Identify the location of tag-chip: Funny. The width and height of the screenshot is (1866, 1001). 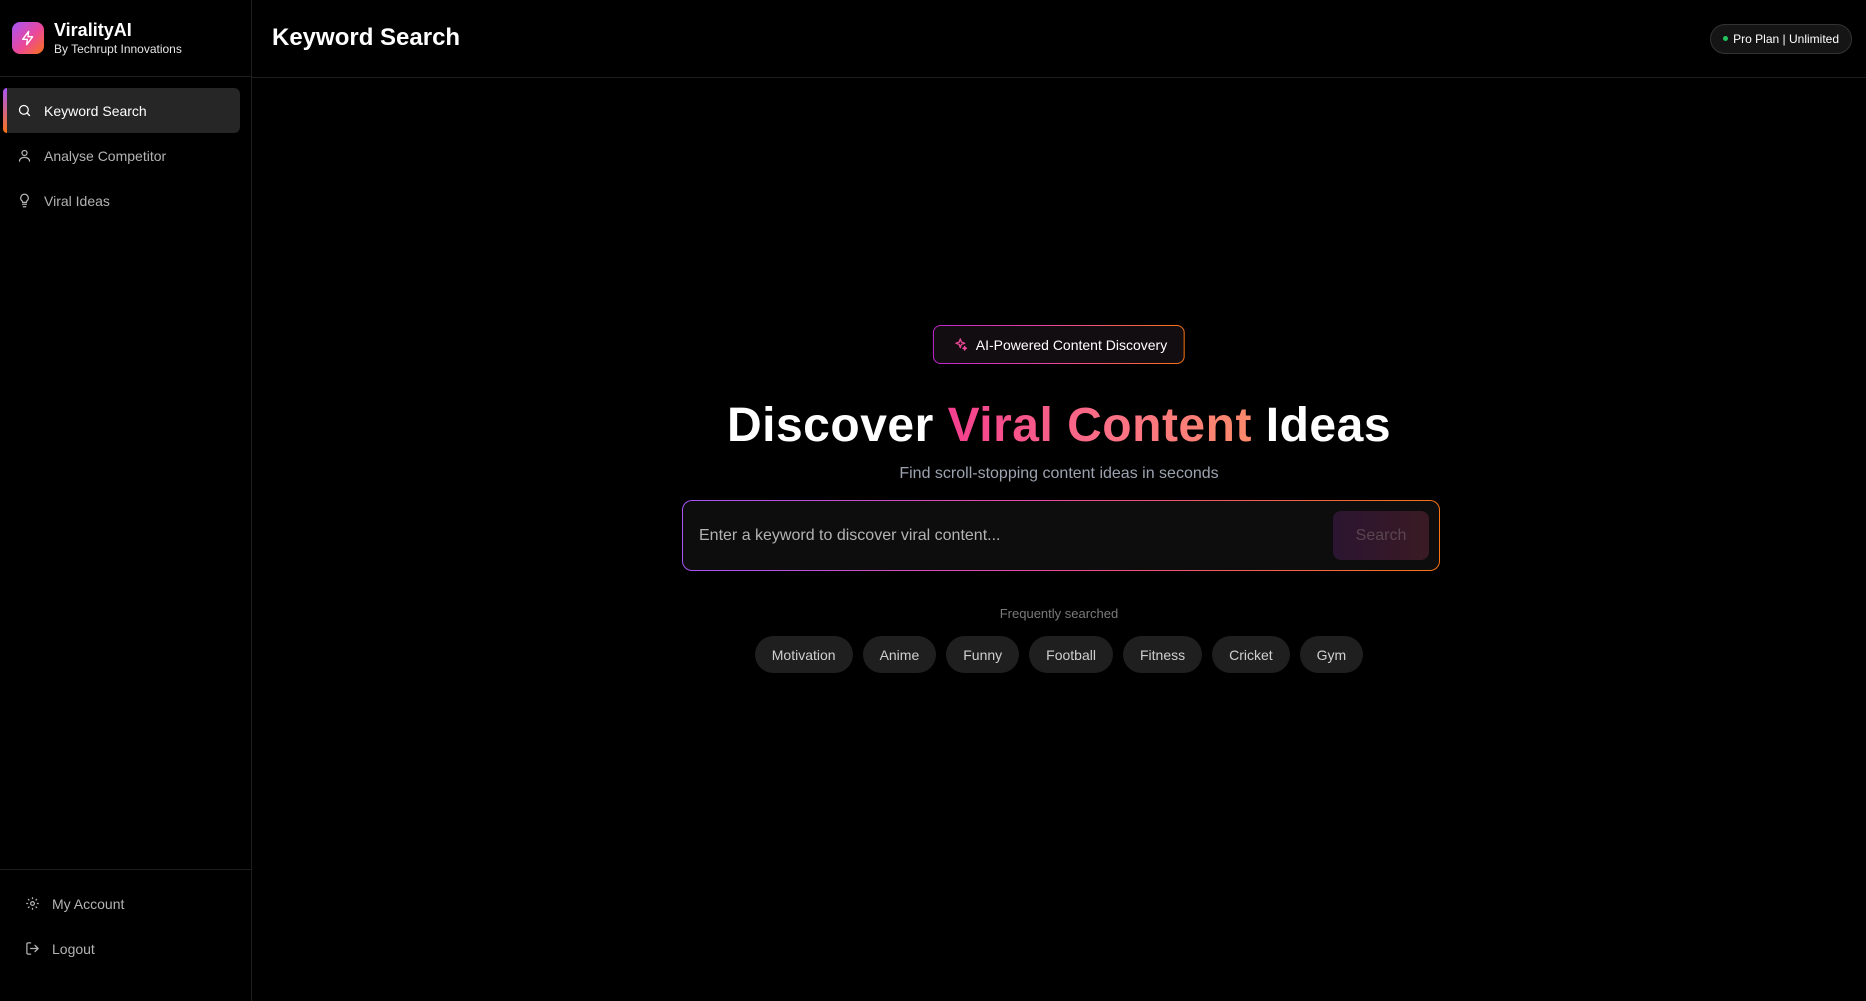
(983, 654).